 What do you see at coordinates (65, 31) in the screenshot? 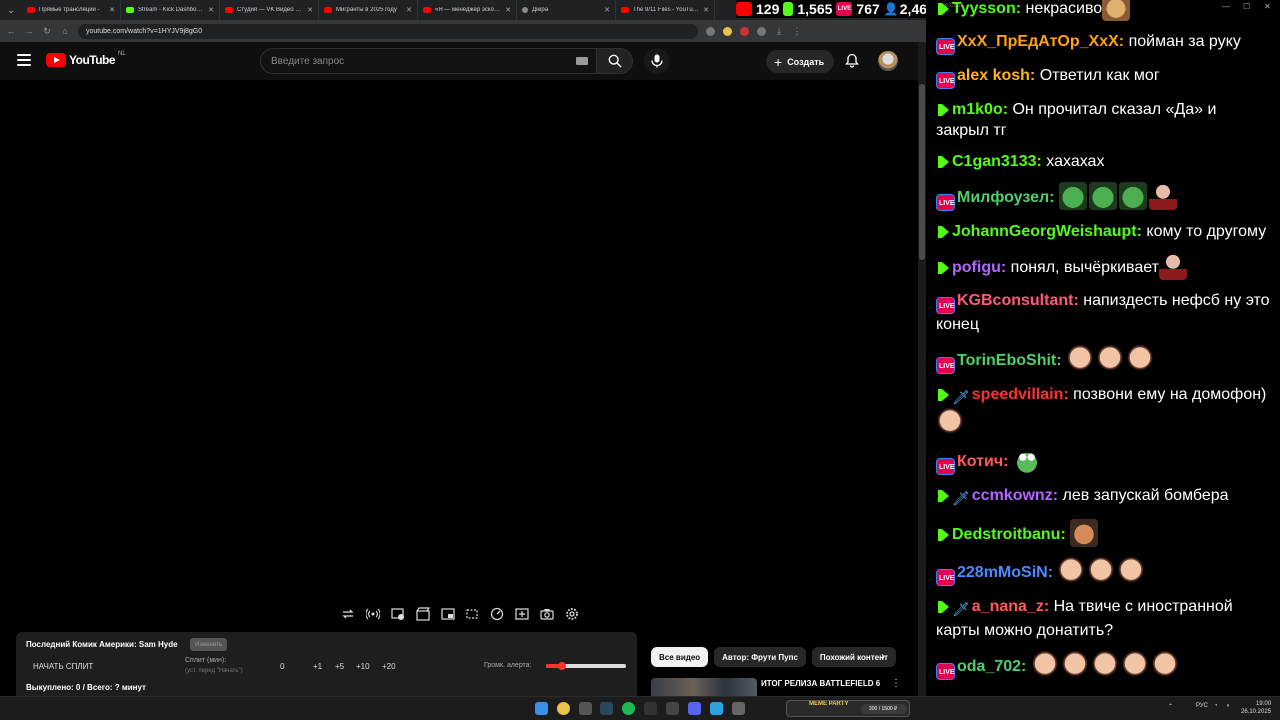
I see `home-icon: ⌂` at bounding box center [65, 31].